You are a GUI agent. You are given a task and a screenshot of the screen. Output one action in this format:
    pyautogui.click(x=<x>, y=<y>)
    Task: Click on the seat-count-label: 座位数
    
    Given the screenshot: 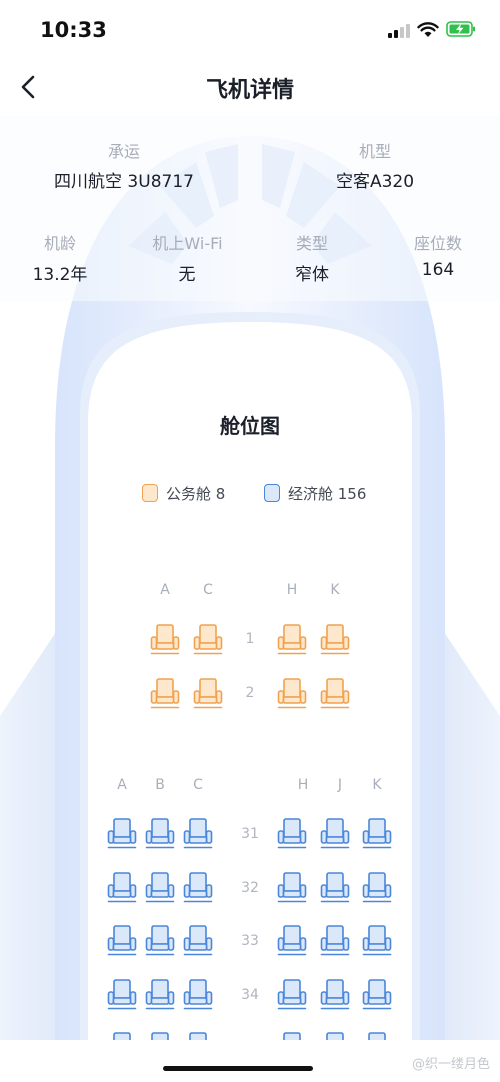 What is the action you would take?
    pyautogui.click(x=437, y=243)
    